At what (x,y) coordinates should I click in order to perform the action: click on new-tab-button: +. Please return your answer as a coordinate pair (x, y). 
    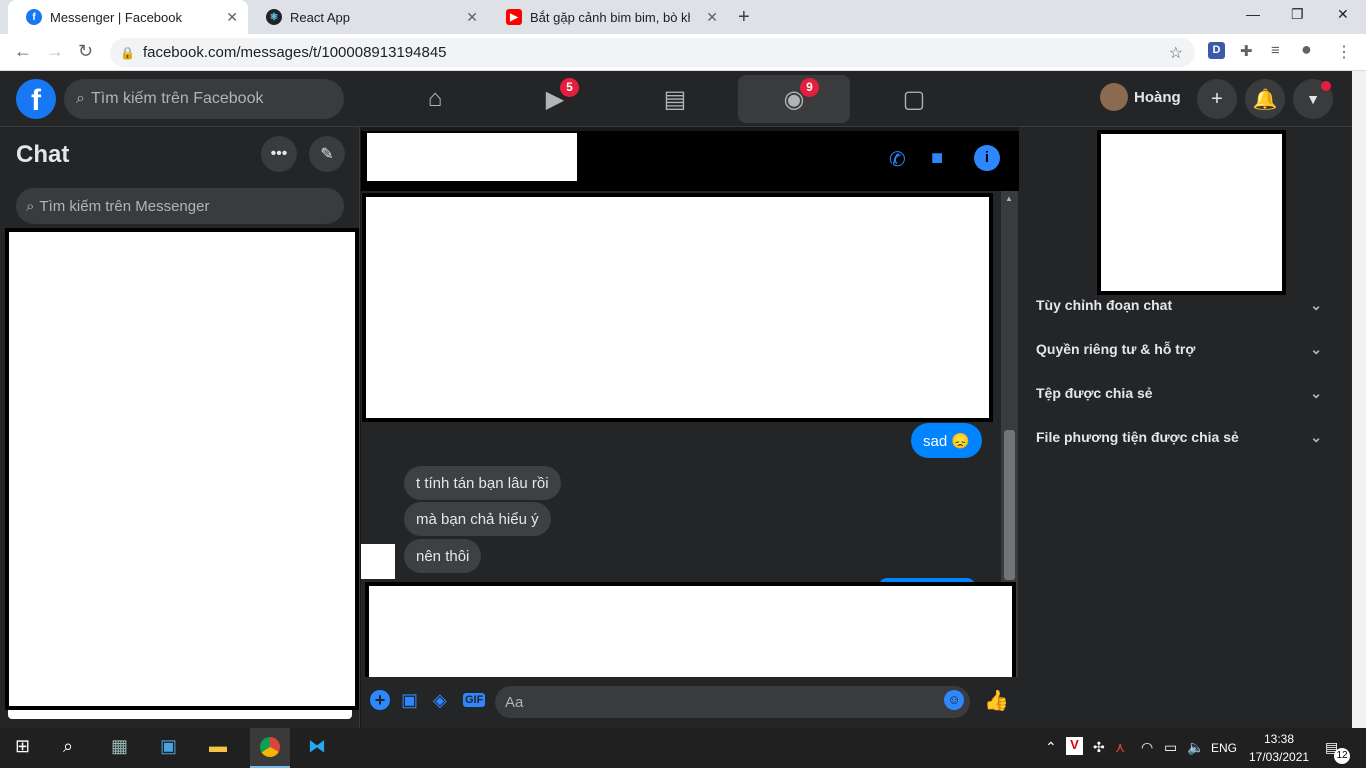
    Looking at the image, I should click on (744, 17).